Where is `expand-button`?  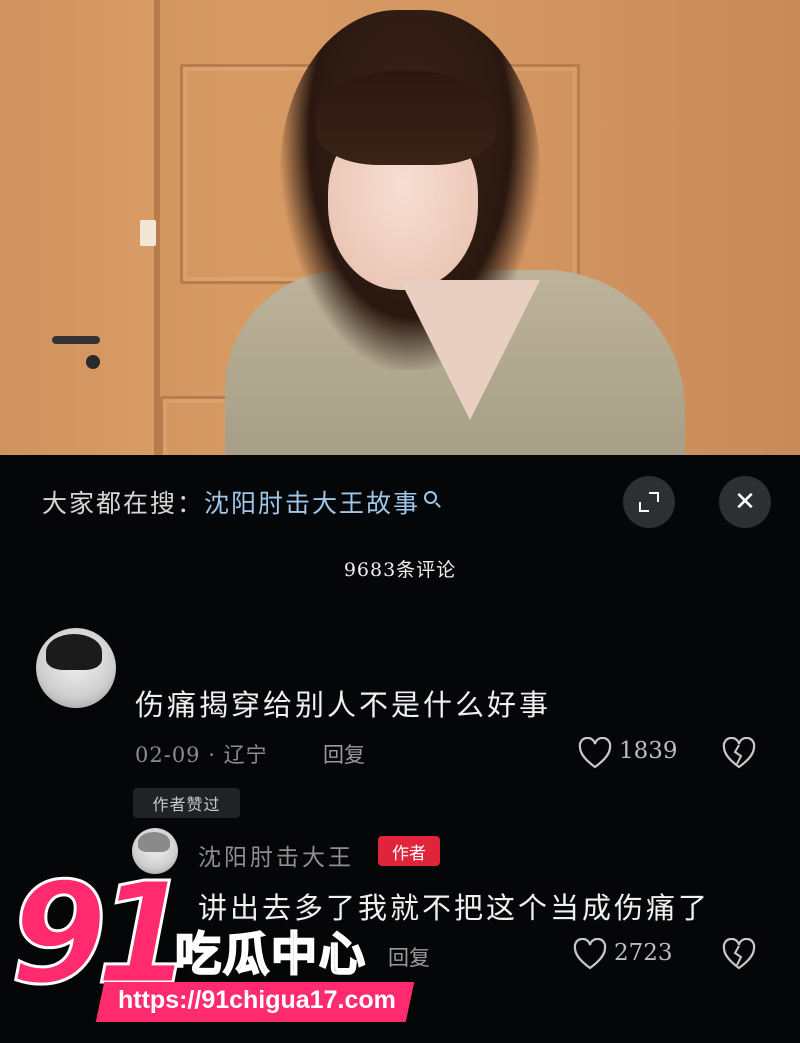
expand-button is located at coordinates (649, 502).